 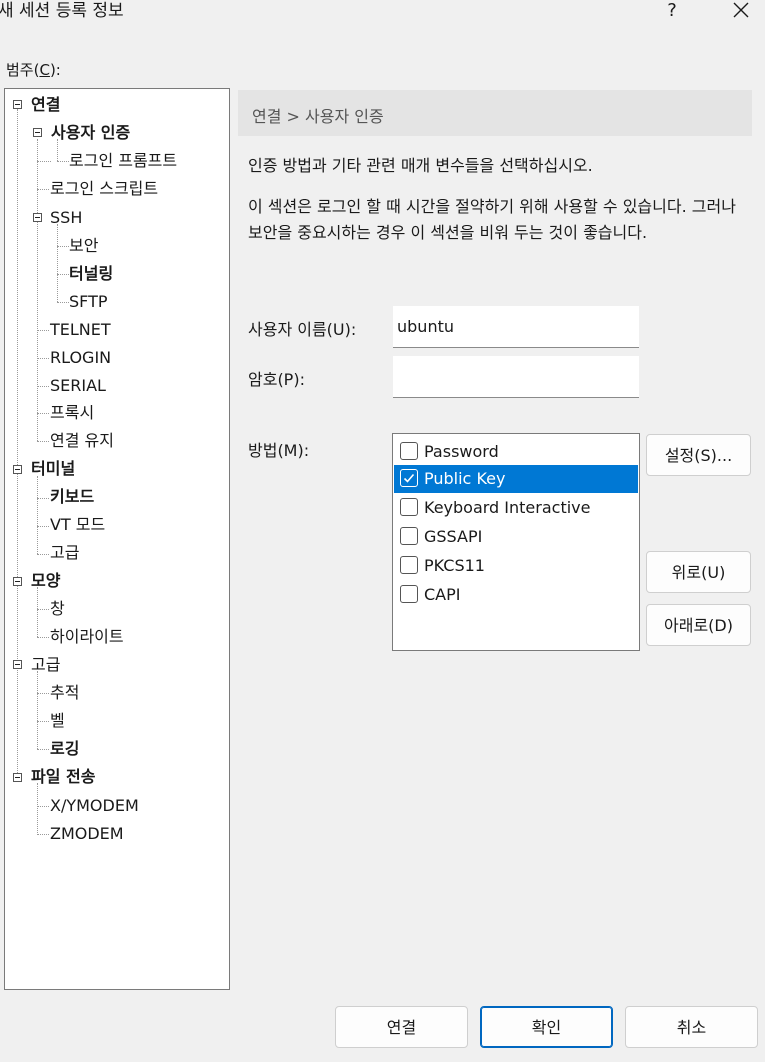 I want to click on tree-item-highlight: 하이라이트, so click(x=87, y=637).